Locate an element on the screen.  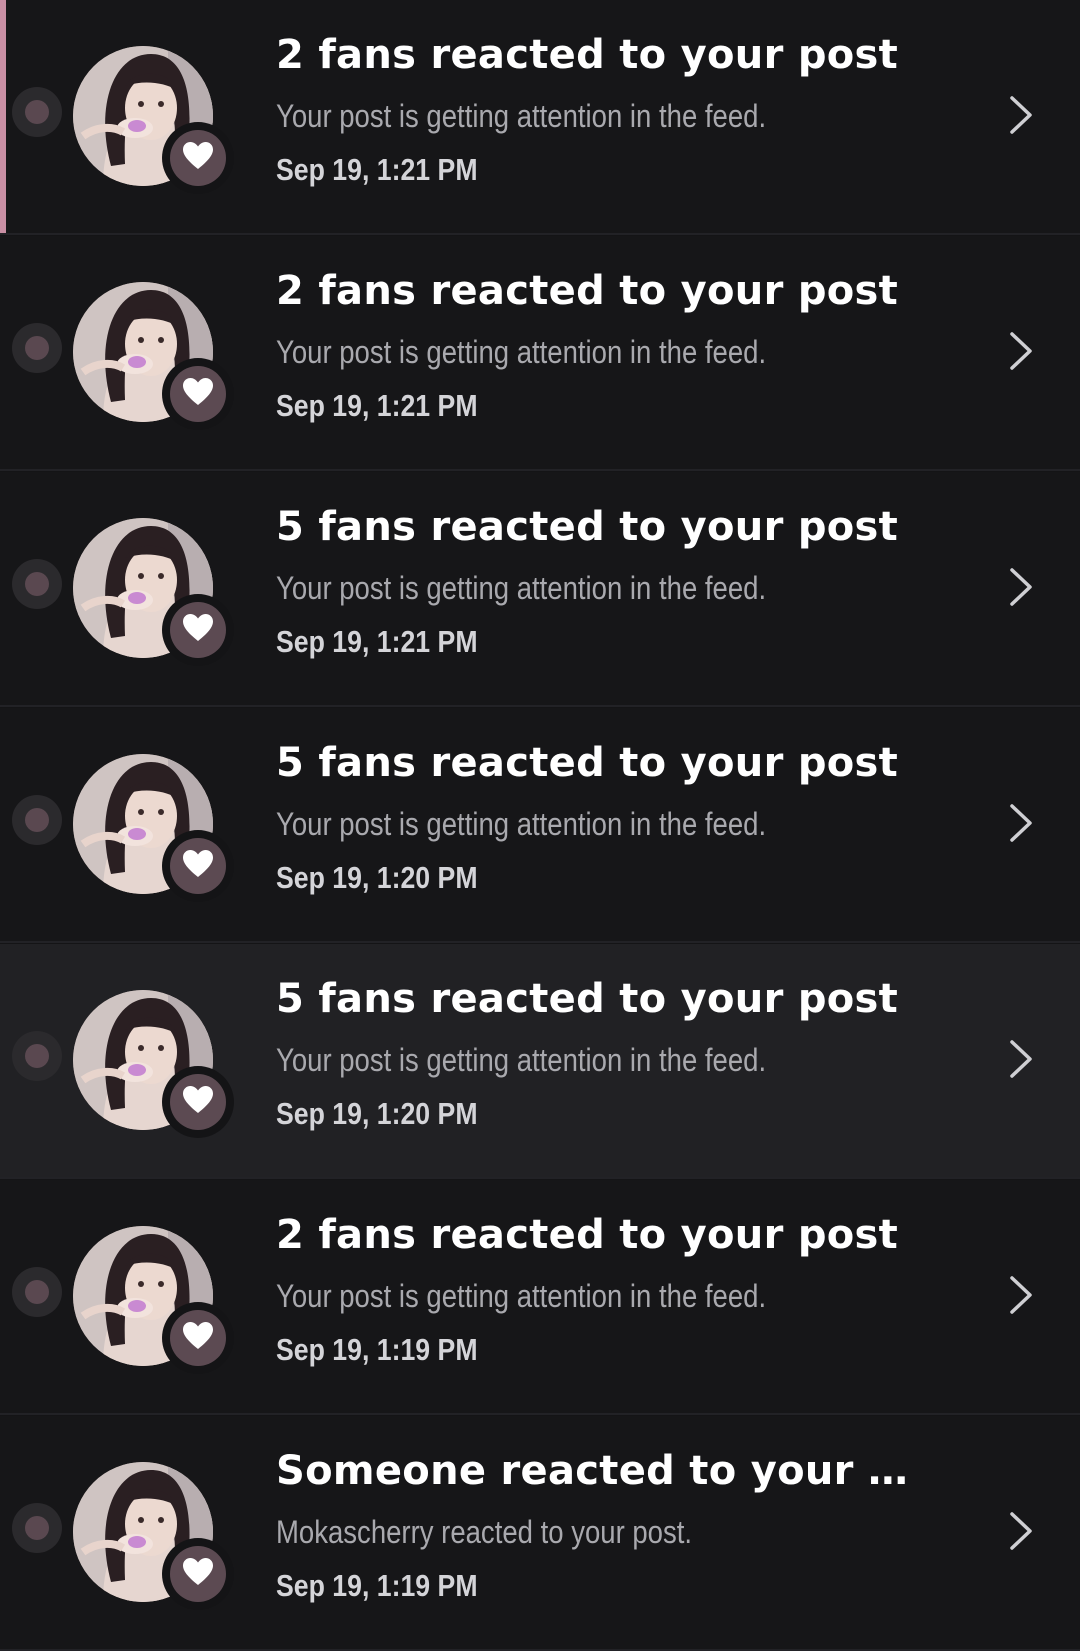
notification-subtitle: Mokascherry reacted to your post. is located at coordinates (484, 1532).